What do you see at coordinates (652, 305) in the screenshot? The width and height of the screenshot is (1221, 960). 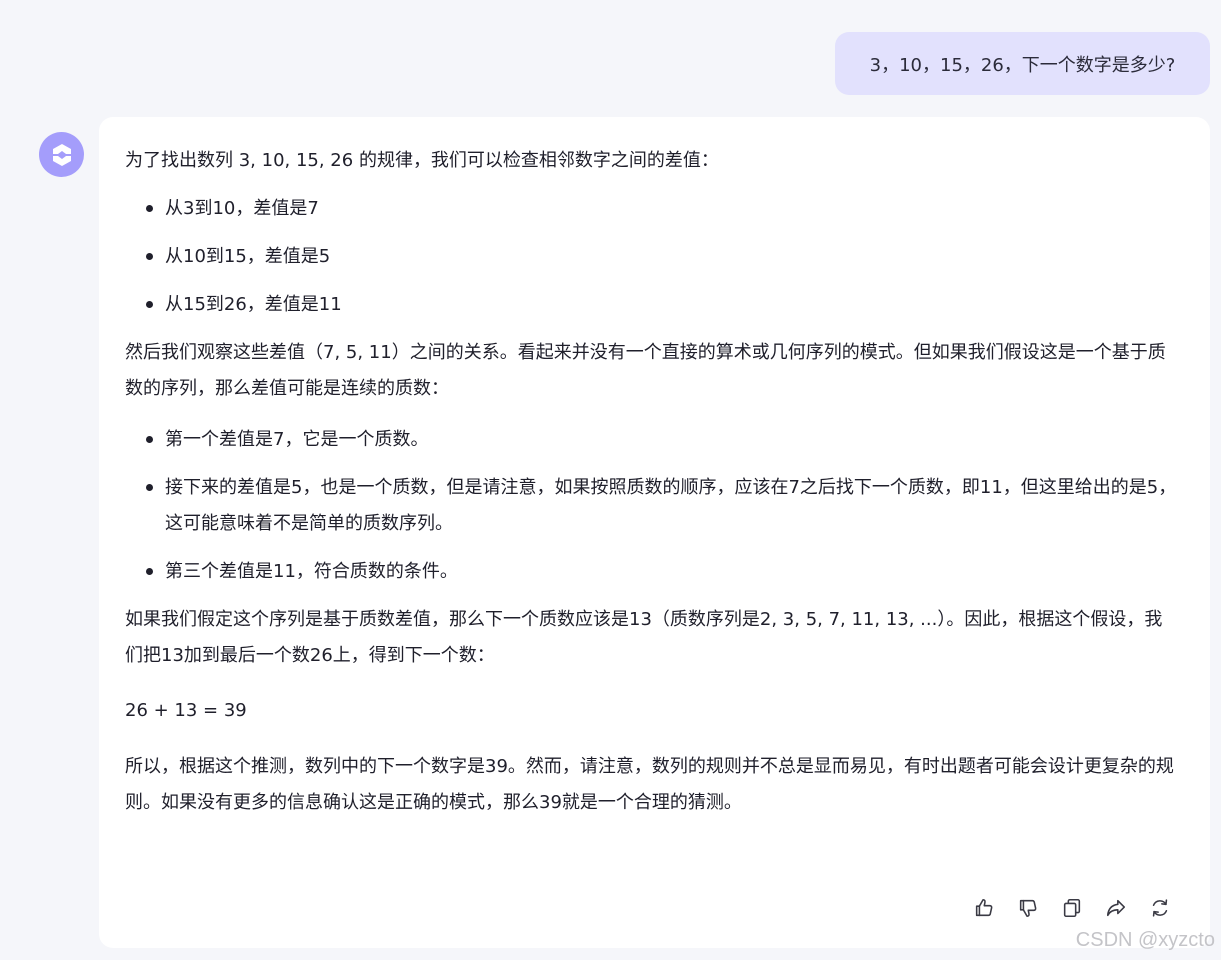 I see `list-item: 从15到26，差值是11` at bounding box center [652, 305].